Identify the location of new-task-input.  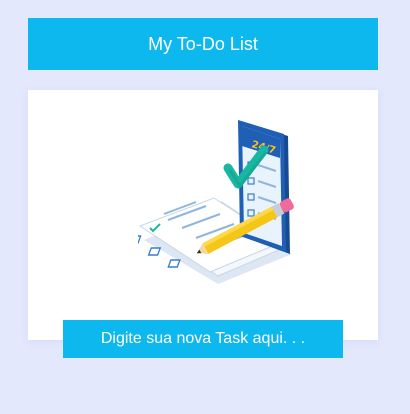
(203, 339).